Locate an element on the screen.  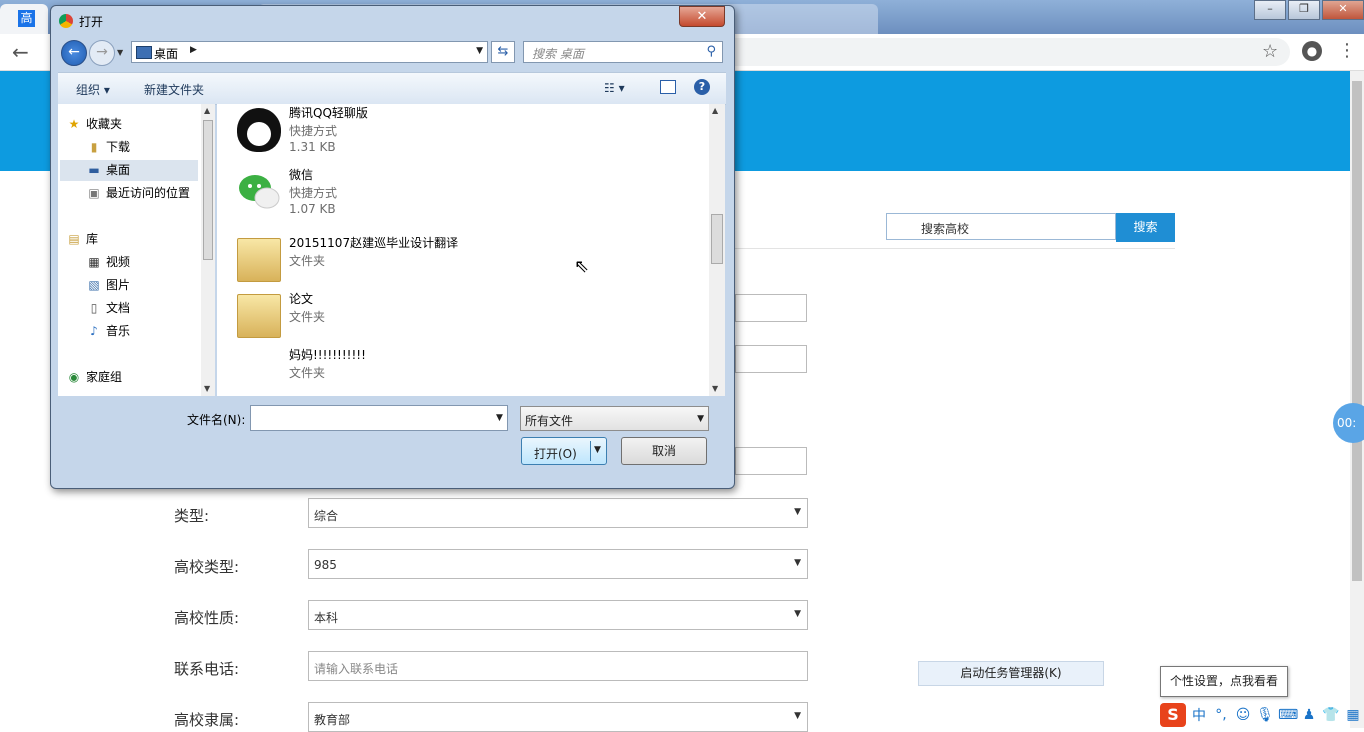
college-nature-select: 本科 ▼ is located at coordinates (558, 615).